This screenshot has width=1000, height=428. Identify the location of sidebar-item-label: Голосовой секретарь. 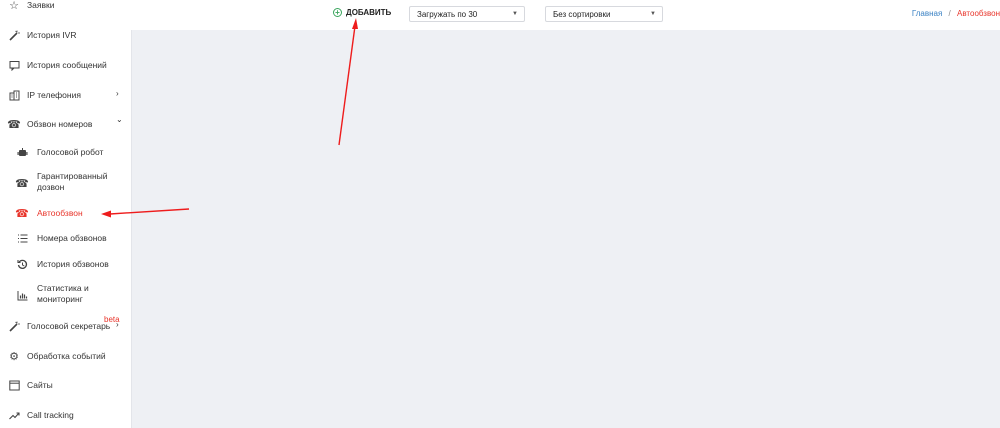
(69, 326).